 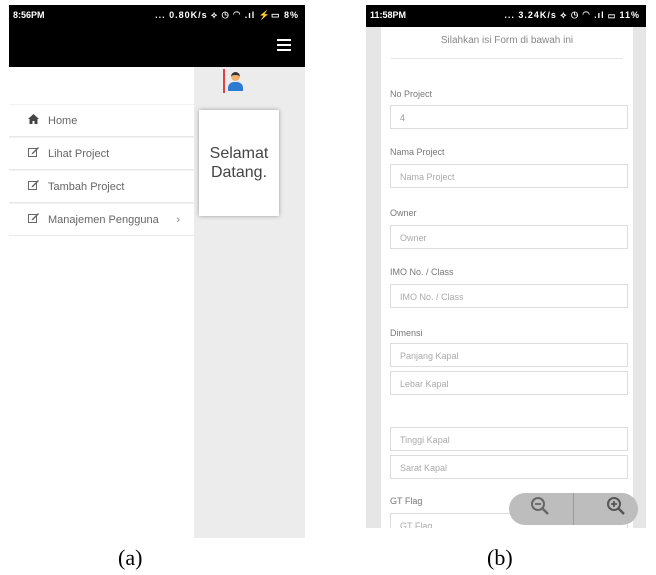 What do you see at coordinates (239, 172) in the screenshot?
I see `welcome-line-2: Datang.` at bounding box center [239, 172].